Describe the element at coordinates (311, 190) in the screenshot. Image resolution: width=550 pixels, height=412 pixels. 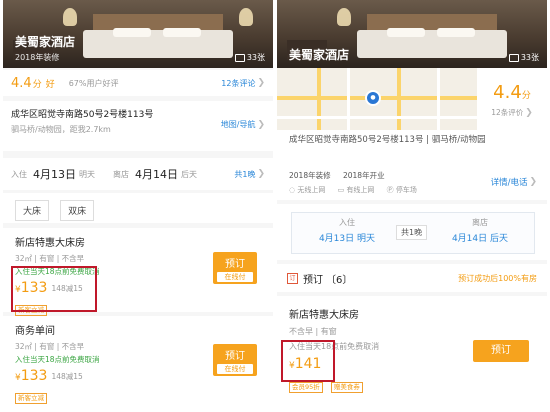
I see `amenity-wifi: 无线上网` at that location.